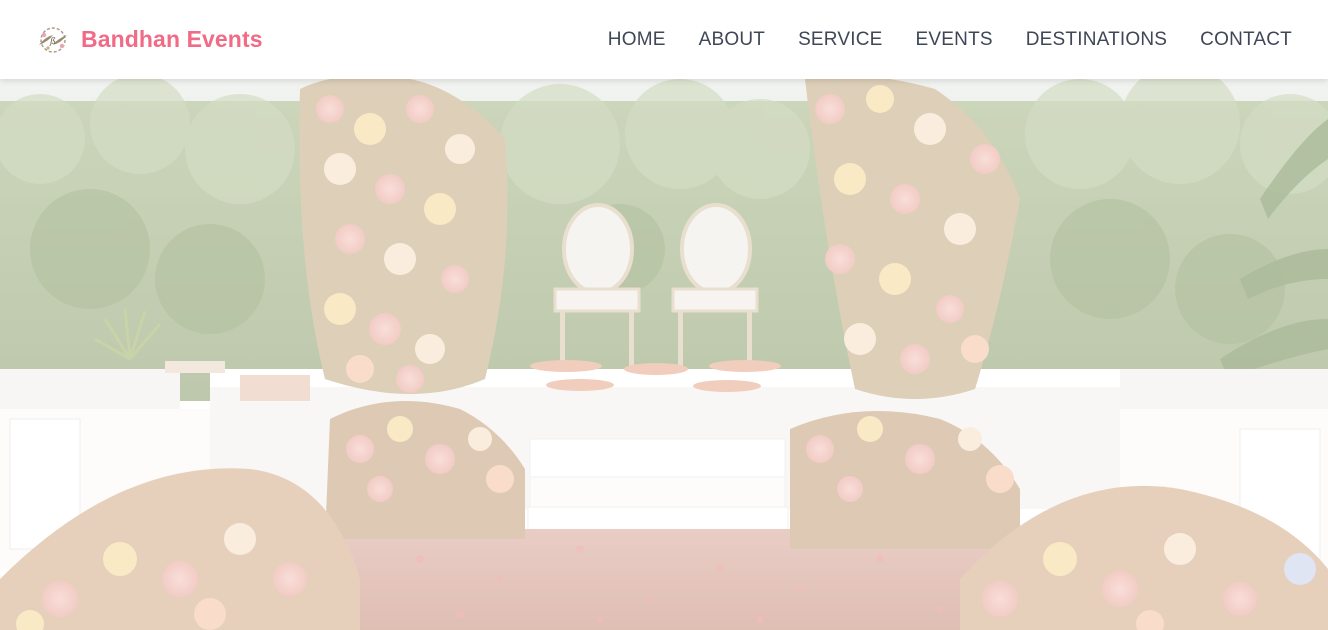 This screenshot has width=1328, height=630. I want to click on nav-home-link: HOME, so click(637, 40).